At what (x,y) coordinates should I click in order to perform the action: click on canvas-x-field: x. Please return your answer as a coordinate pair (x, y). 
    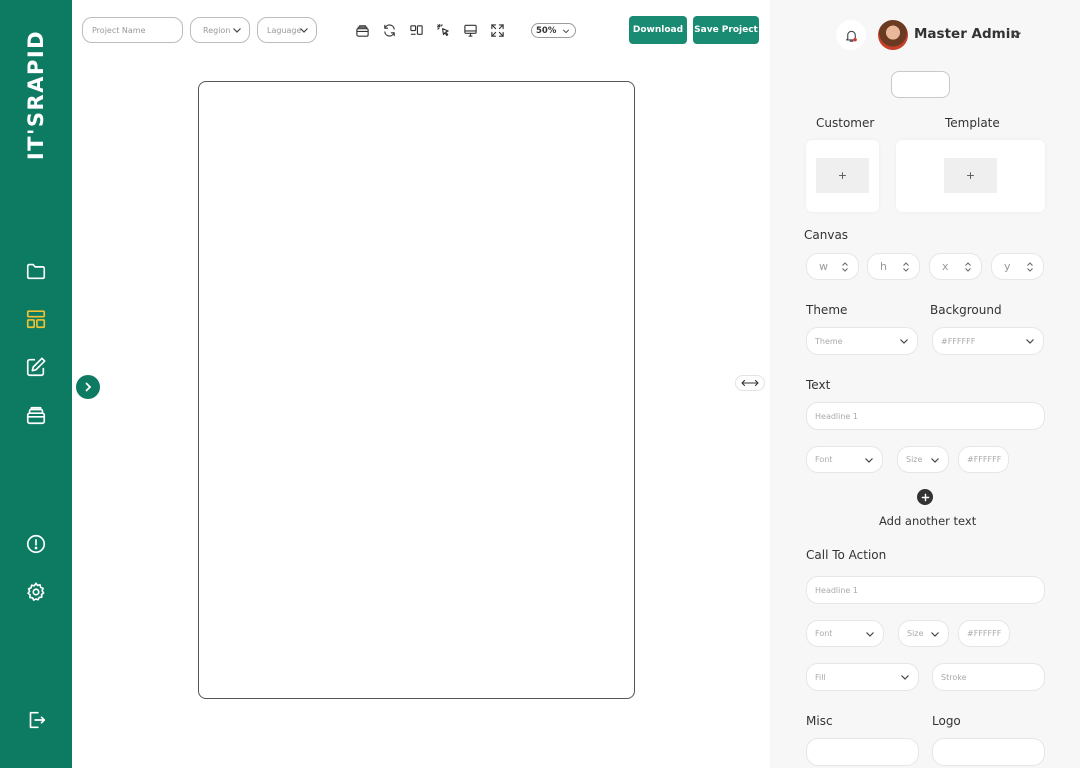
    Looking at the image, I should click on (955, 266).